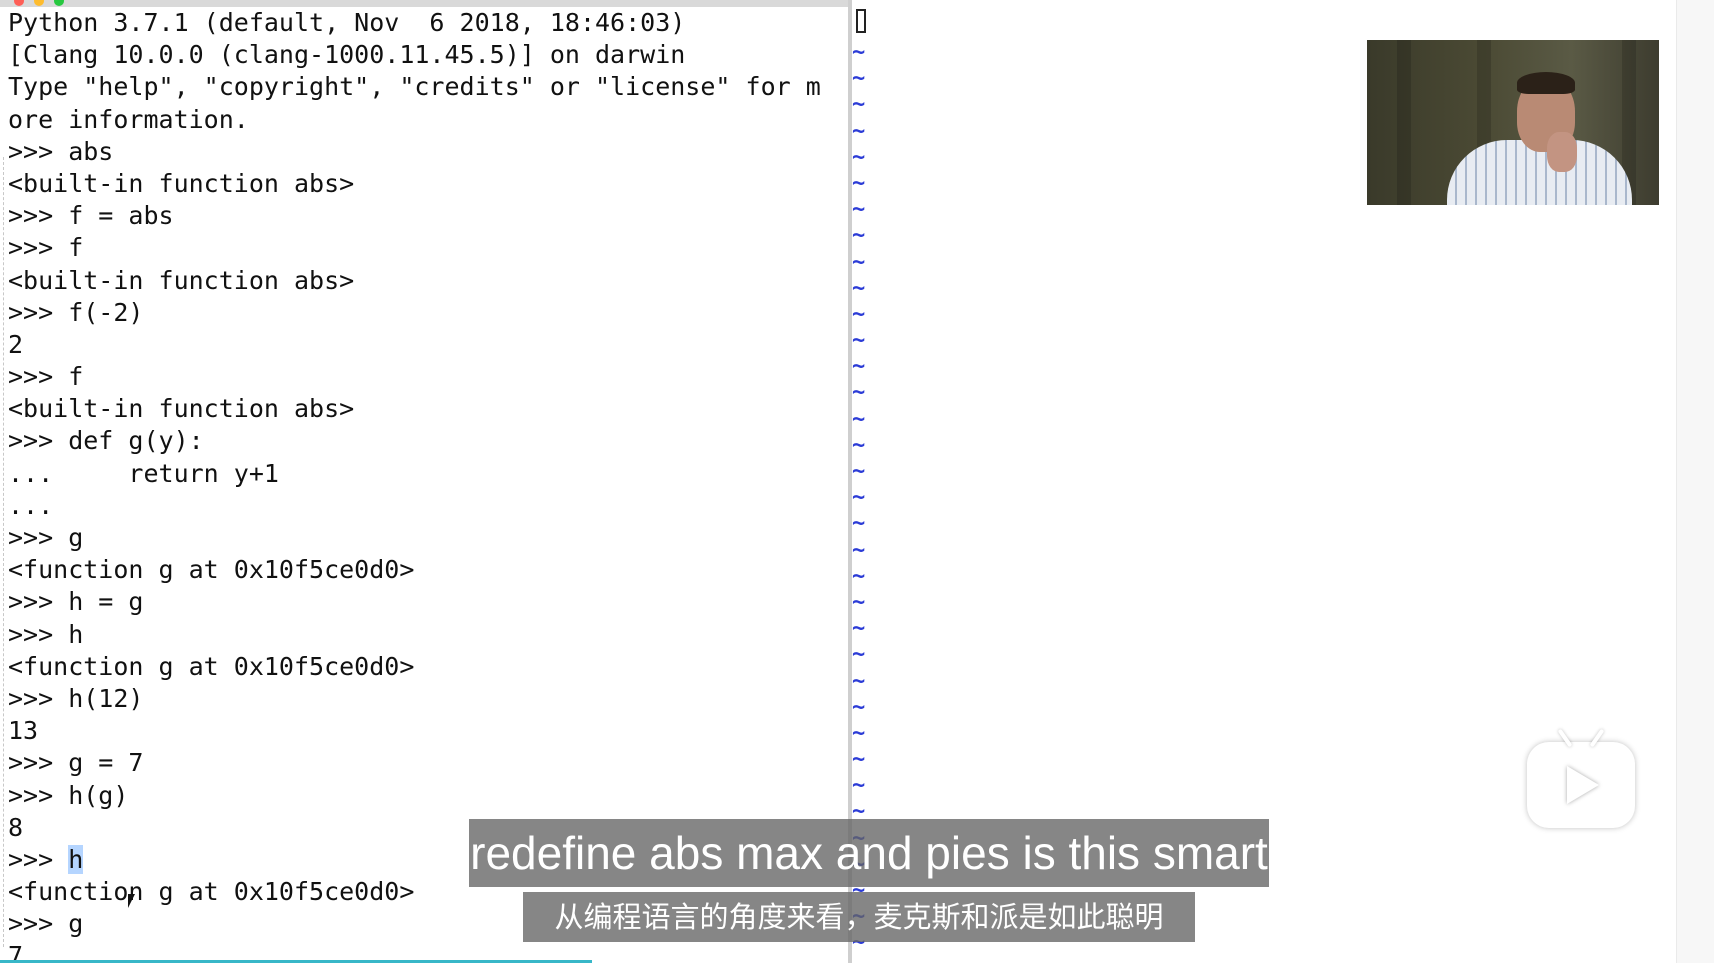  I want to click on terminal-line: >>> f(-2), so click(414, 313).